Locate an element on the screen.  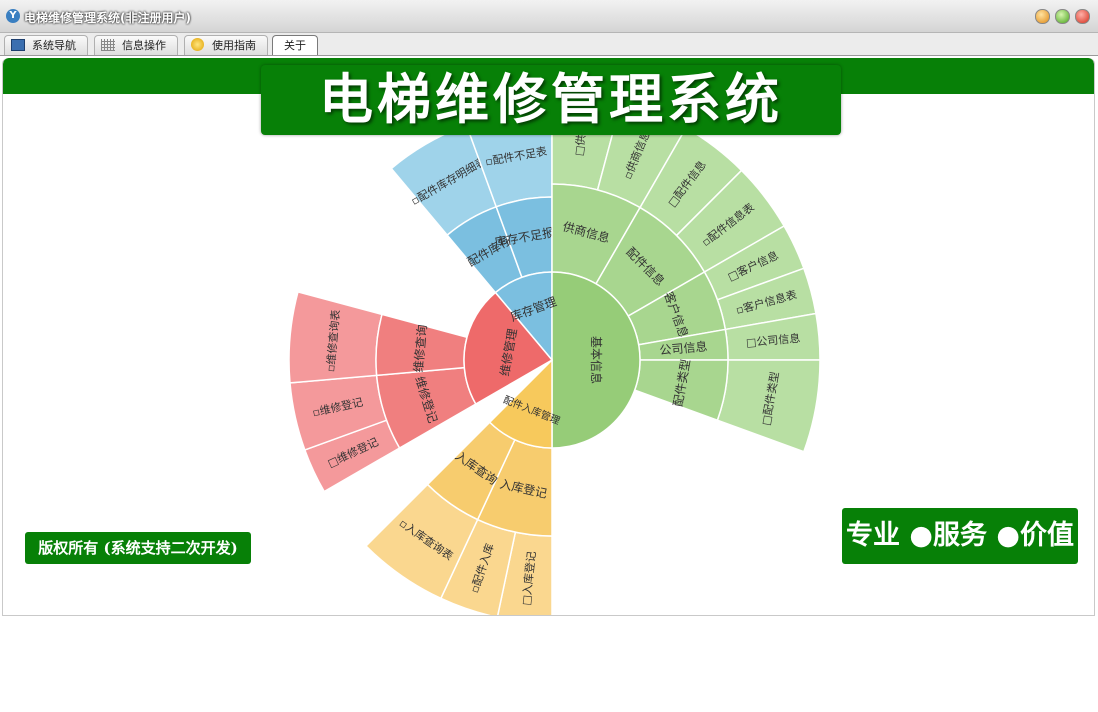
window-title: 电梯维修管理系统(非注册用户) is located at coordinates (107, 18).